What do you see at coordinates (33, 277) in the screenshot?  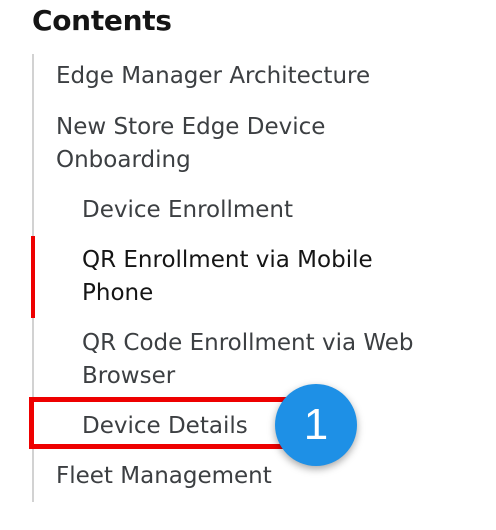 I see `active-indicator` at bounding box center [33, 277].